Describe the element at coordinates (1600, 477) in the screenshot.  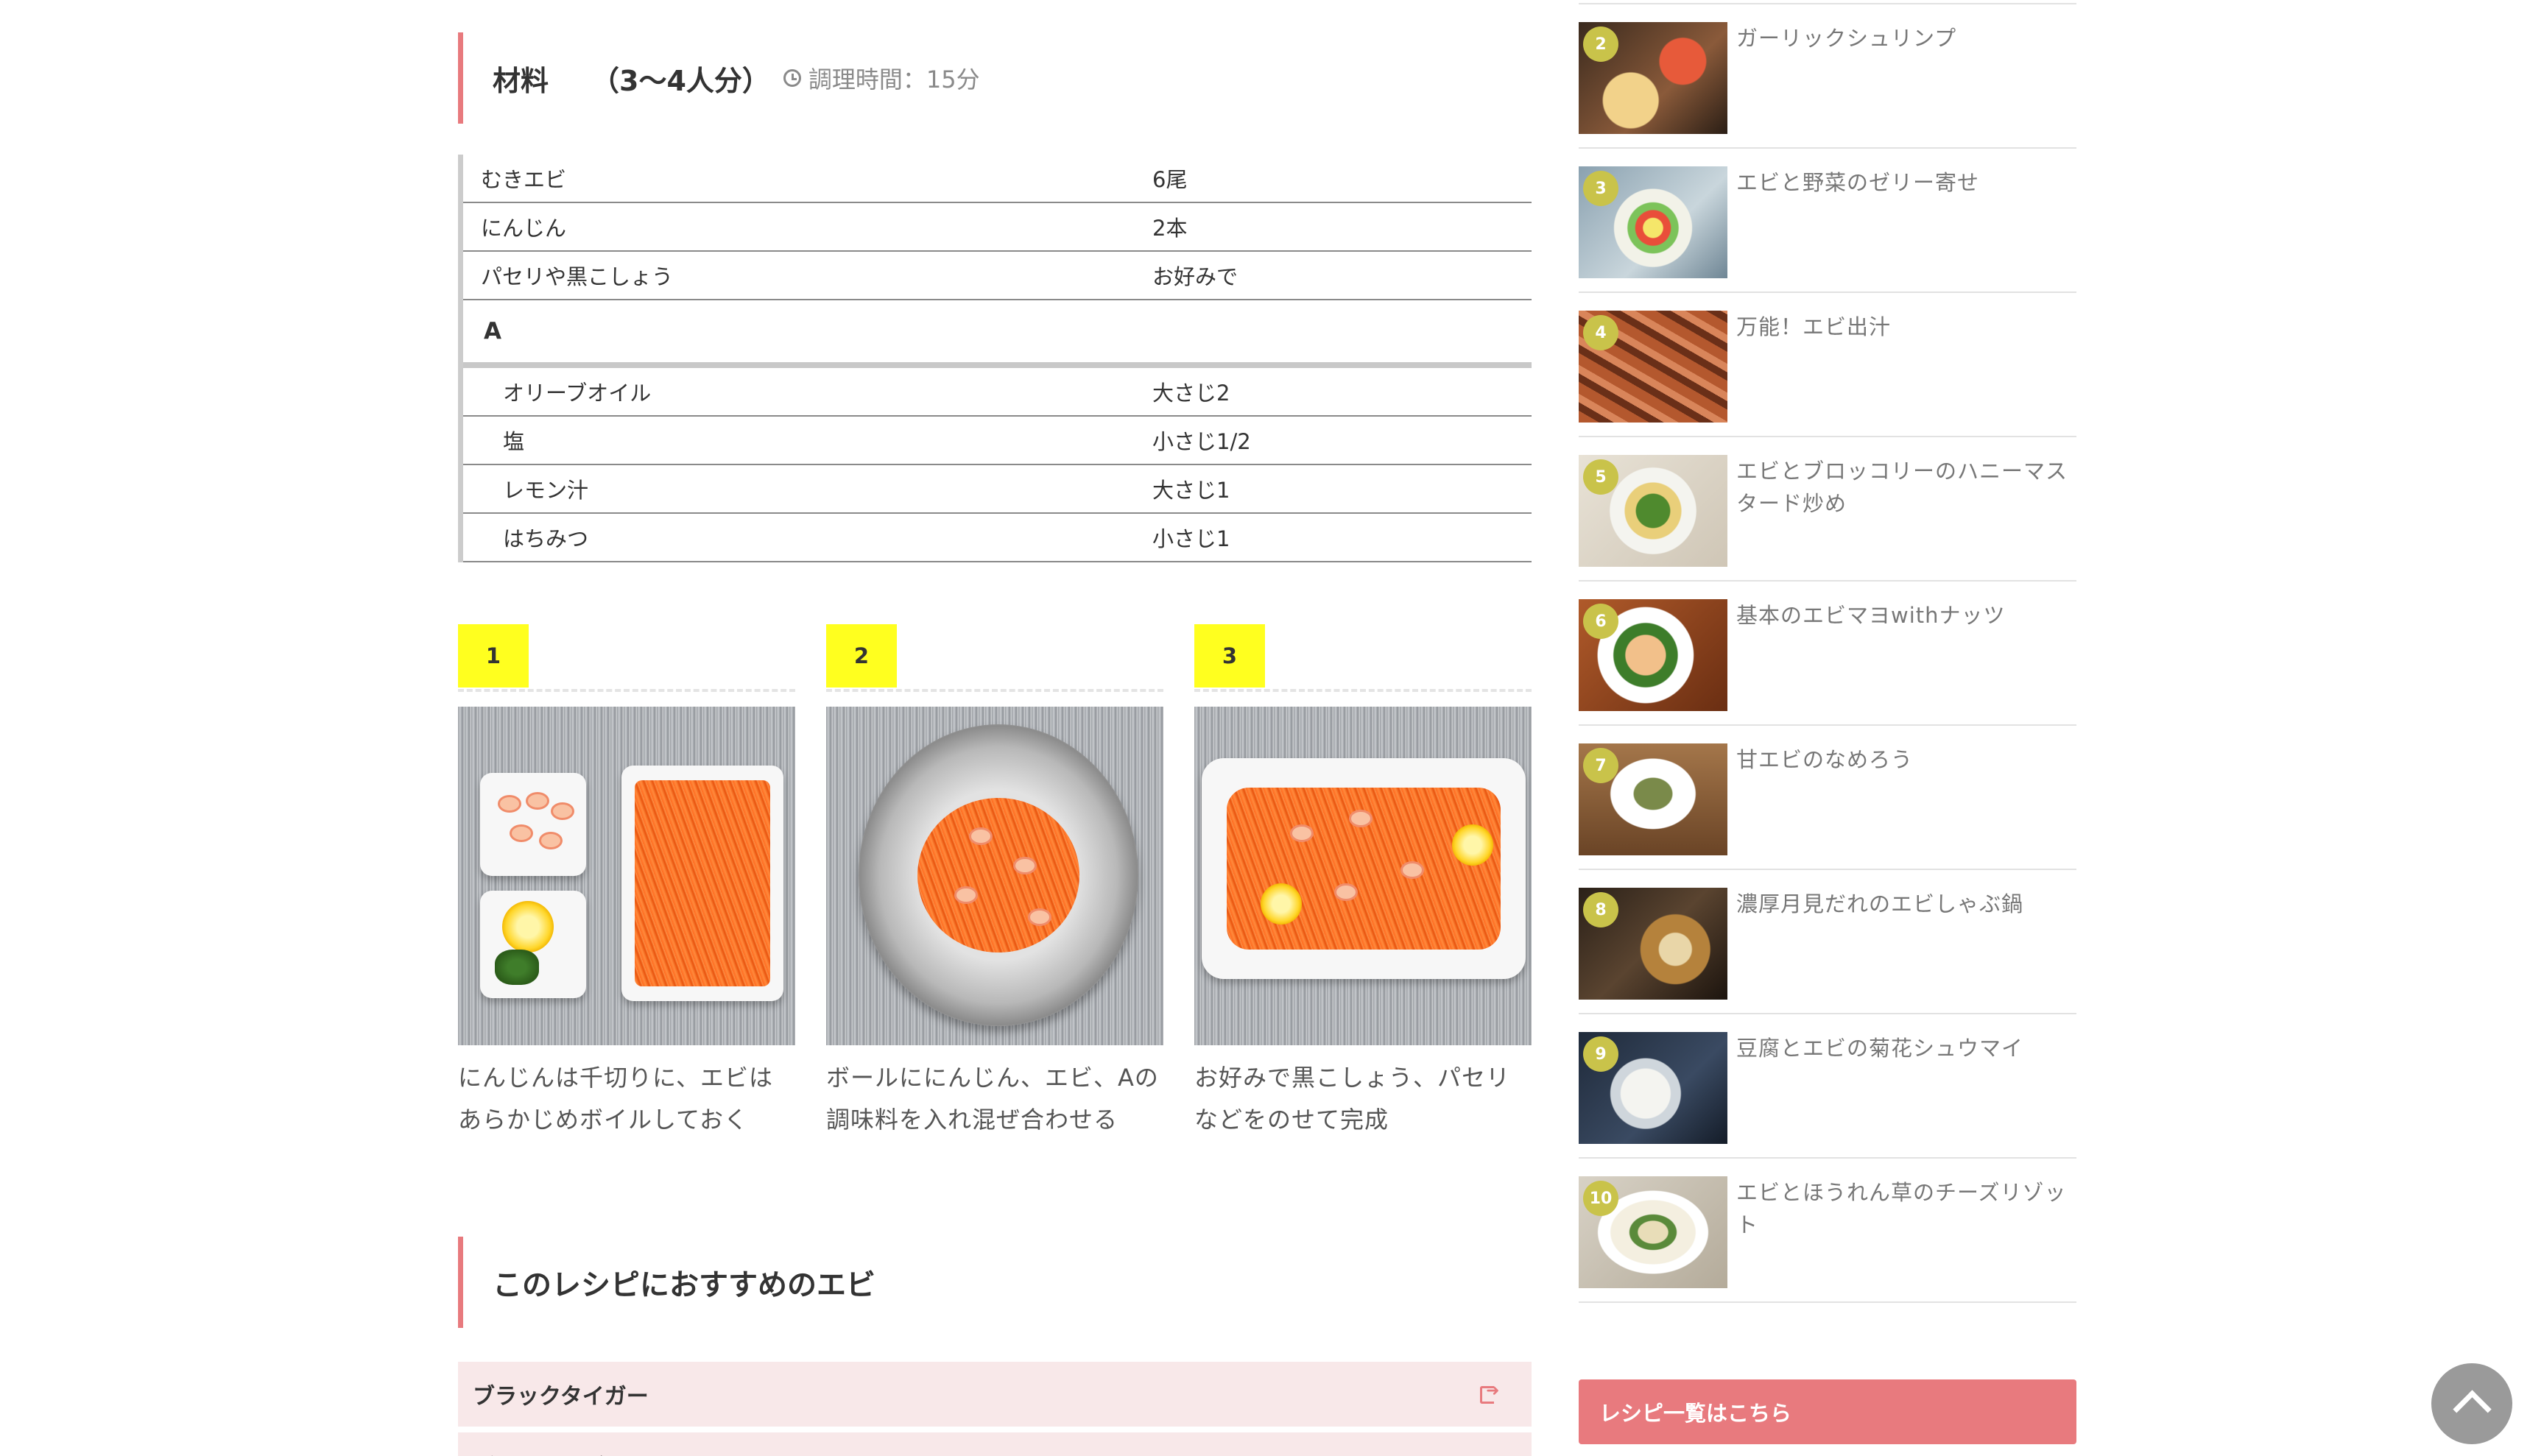
I see `rank-badge: 5` at that location.